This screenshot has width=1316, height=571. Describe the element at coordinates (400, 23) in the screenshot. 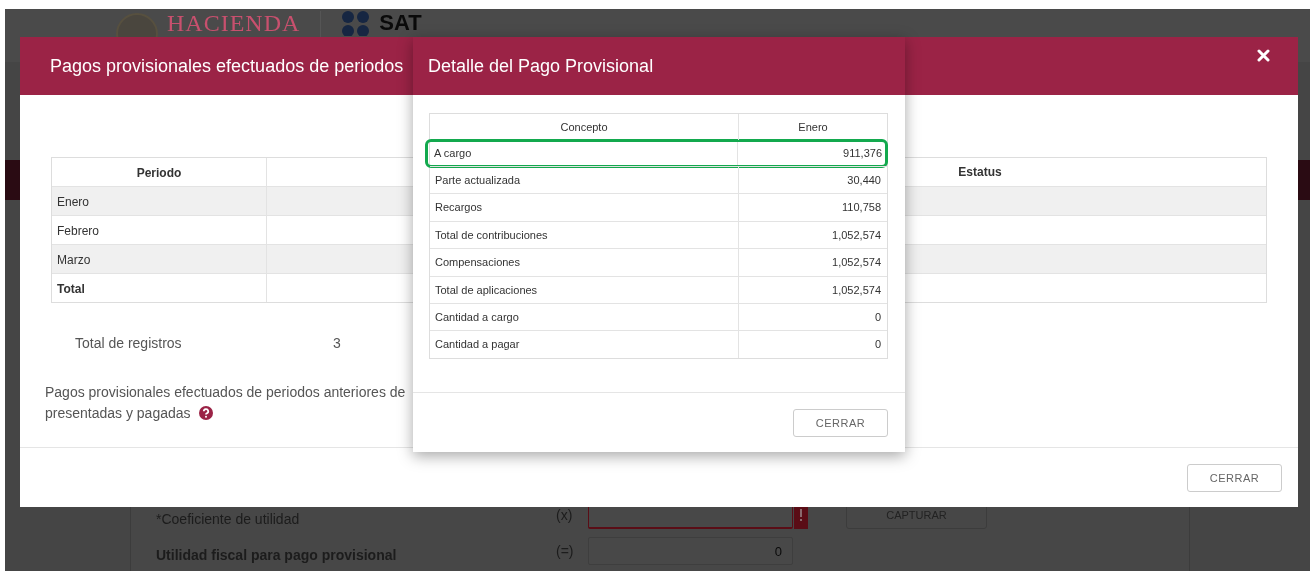

I see `logo-text: SAT` at that location.